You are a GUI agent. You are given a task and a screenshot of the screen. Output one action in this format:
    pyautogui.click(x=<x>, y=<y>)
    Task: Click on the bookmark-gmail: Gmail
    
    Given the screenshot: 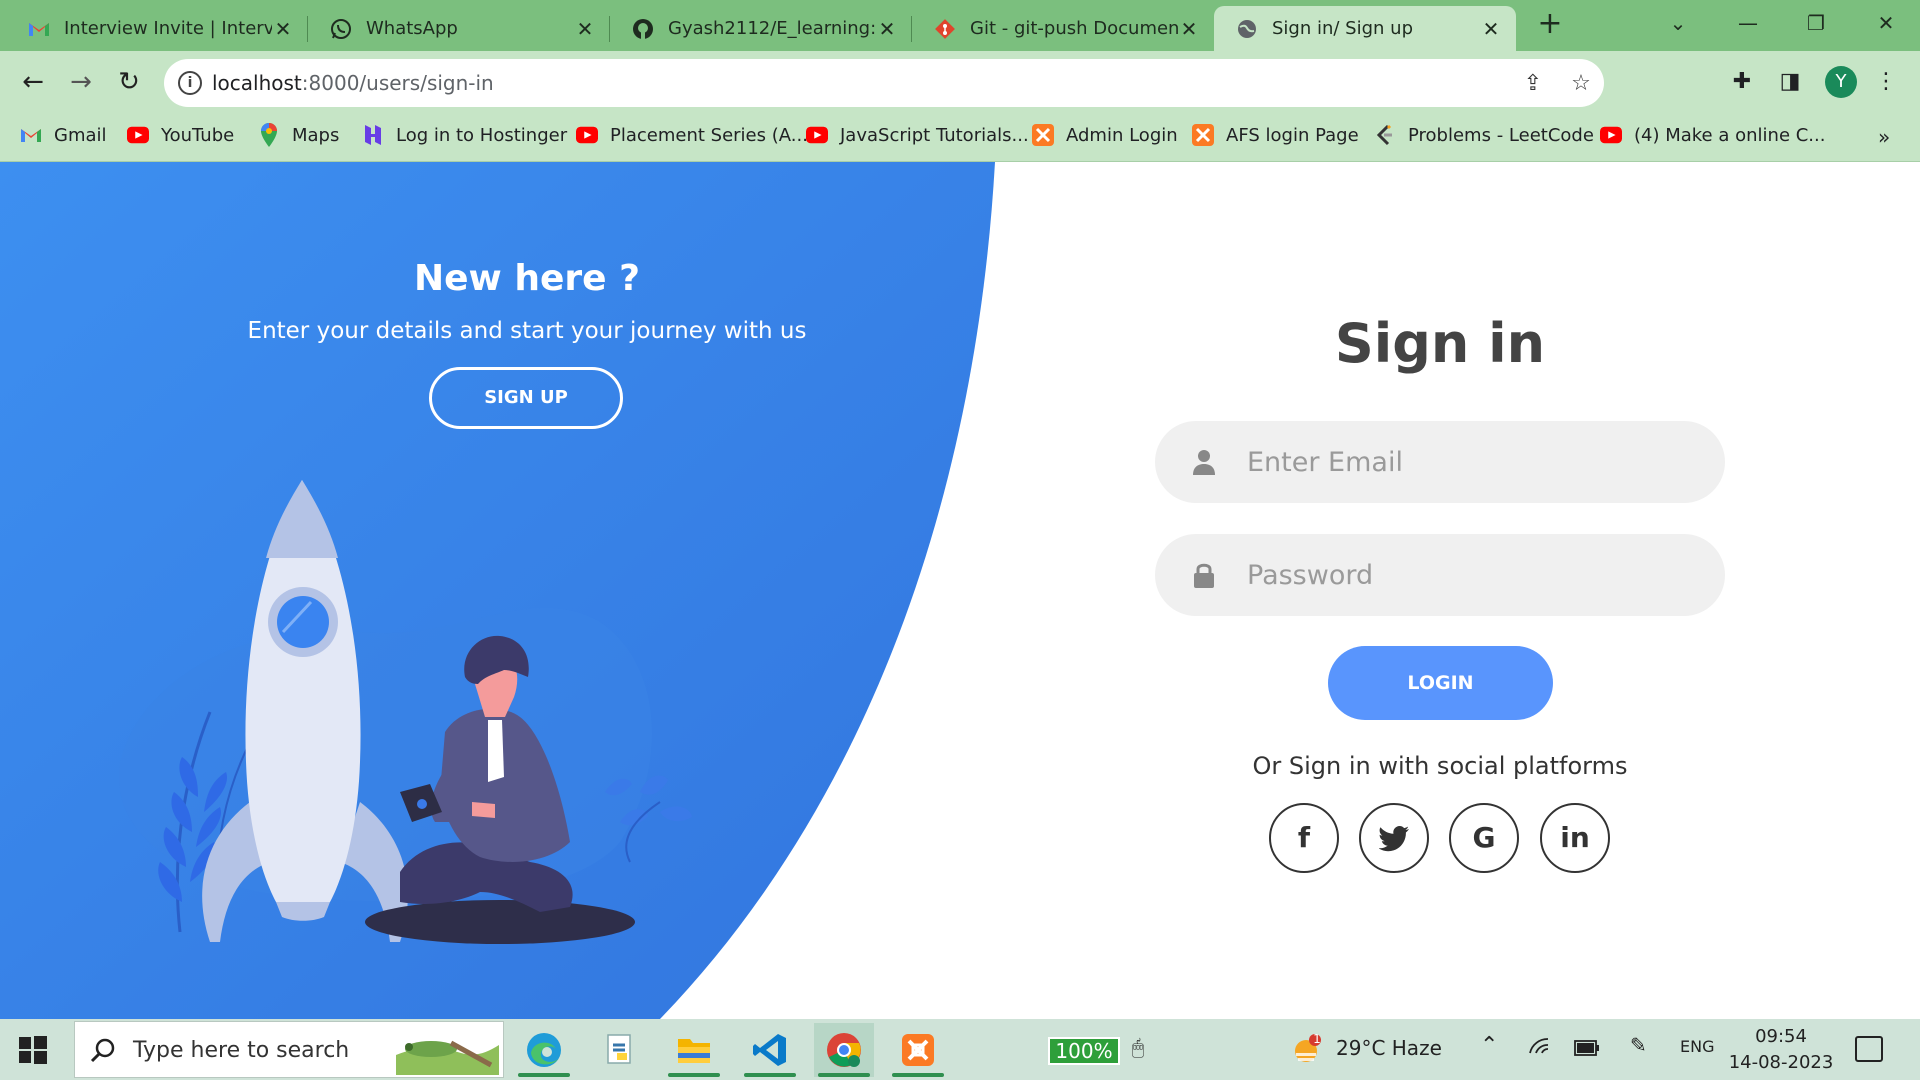 What is the action you would take?
    pyautogui.click(x=63, y=135)
    